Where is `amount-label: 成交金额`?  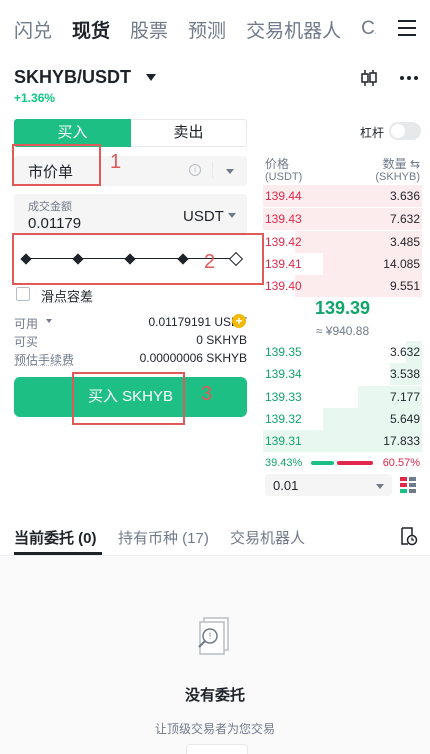
amount-label: 成交金额 is located at coordinates (50, 207).